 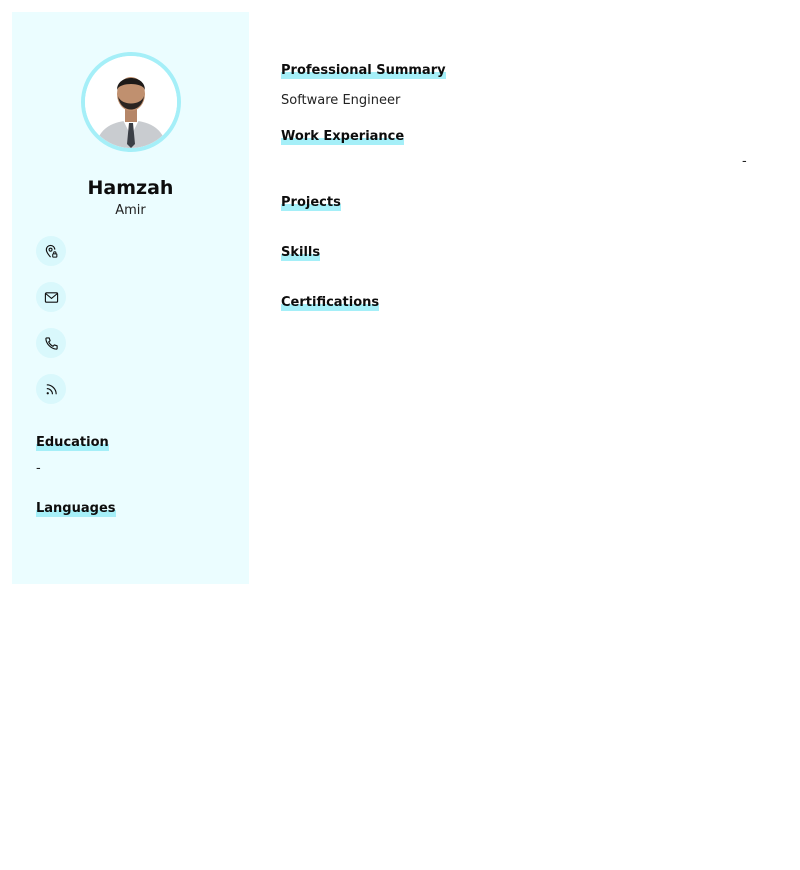 What do you see at coordinates (130, 188) in the screenshot?
I see `profile-first-name: Hamzah` at bounding box center [130, 188].